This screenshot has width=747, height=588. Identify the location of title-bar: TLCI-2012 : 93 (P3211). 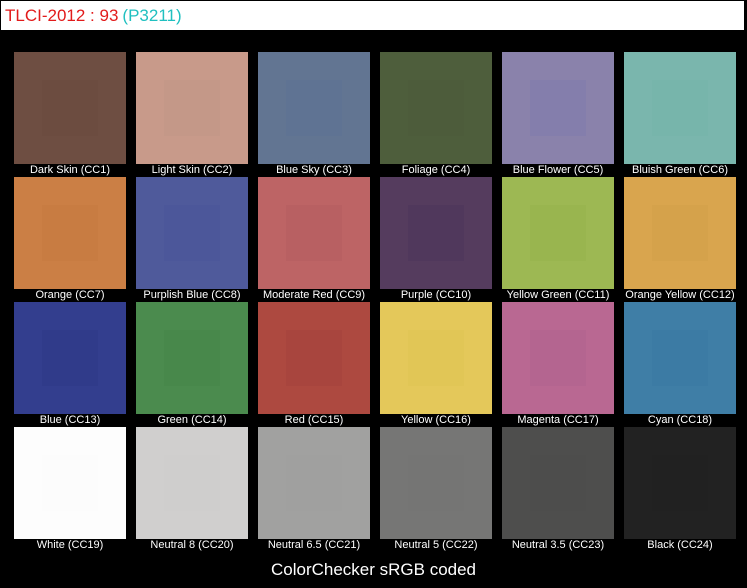
(372, 15).